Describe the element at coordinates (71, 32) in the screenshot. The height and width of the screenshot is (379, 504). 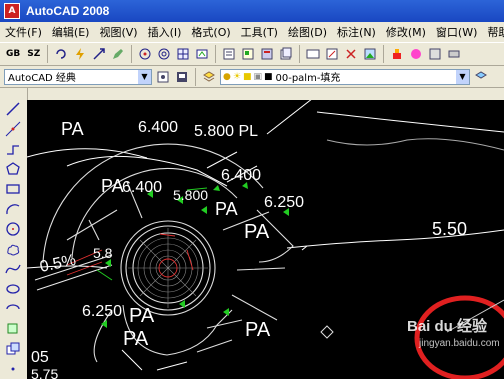
I see `menu-edit: 编辑(E)` at that location.